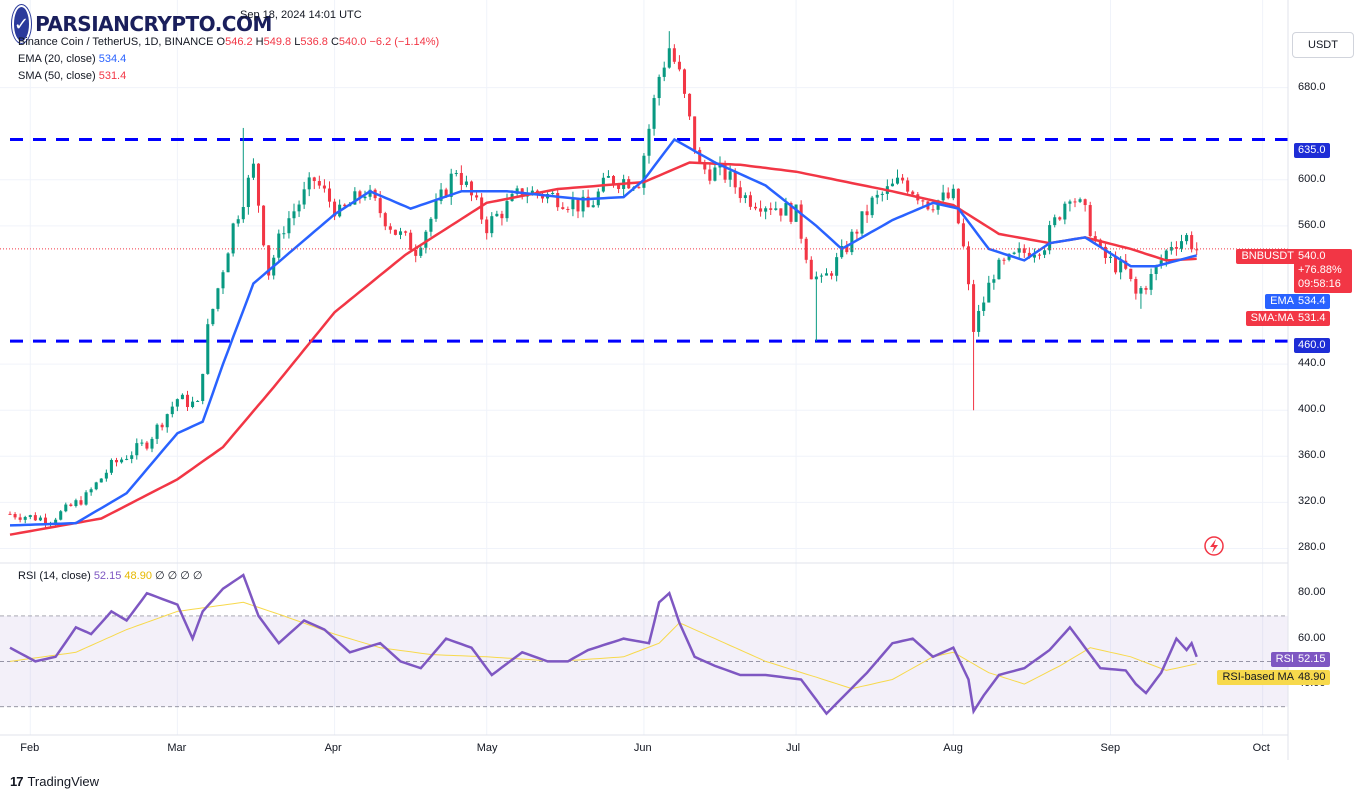  What do you see at coordinates (642, 748) in the screenshot?
I see `time-tick-label: Jun` at bounding box center [642, 748].